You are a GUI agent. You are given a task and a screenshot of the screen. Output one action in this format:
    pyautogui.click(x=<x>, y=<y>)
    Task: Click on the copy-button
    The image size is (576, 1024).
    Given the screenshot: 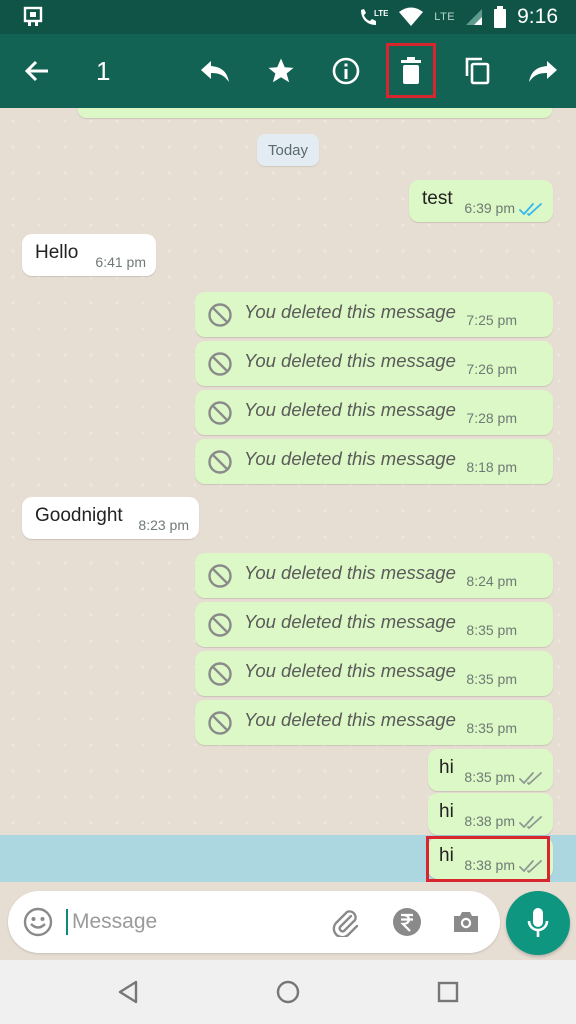 What is the action you would take?
    pyautogui.click(x=478, y=71)
    